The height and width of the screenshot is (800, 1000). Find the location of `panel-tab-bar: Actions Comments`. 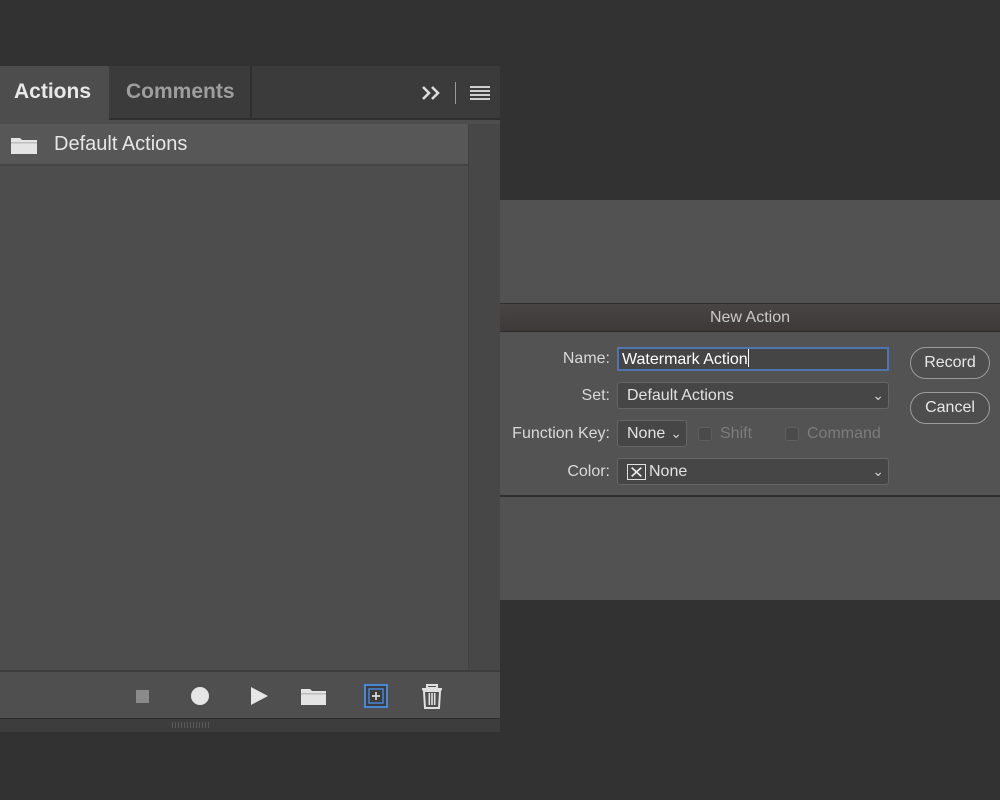

panel-tab-bar: Actions Comments is located at coordinates (250, 94).